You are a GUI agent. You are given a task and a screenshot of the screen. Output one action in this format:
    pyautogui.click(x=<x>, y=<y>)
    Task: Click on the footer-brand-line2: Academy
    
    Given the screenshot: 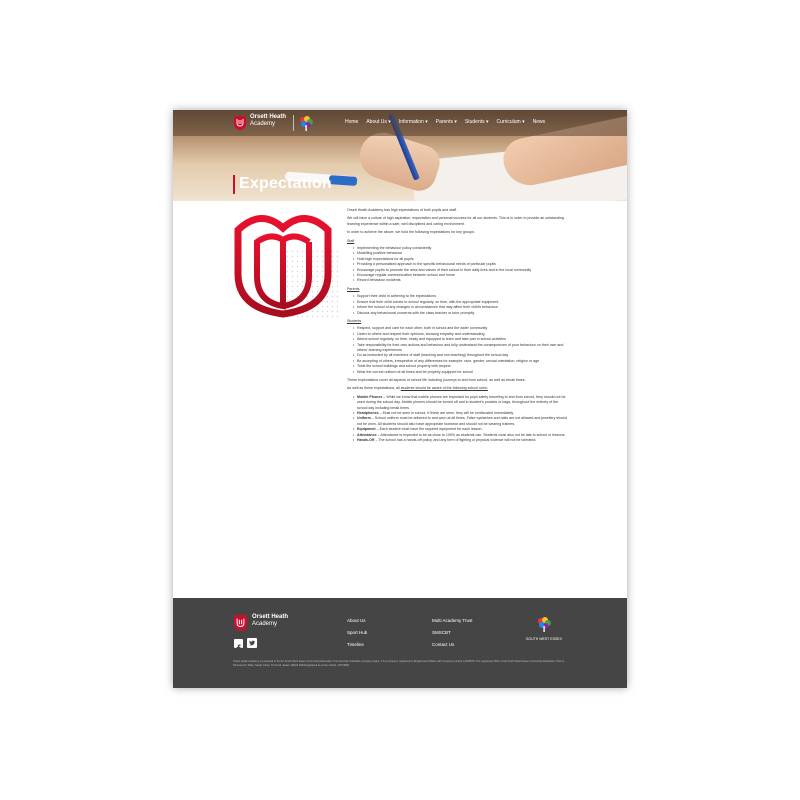 What is the action you would take?
    pyautogui.click(x=264, y=624)
    